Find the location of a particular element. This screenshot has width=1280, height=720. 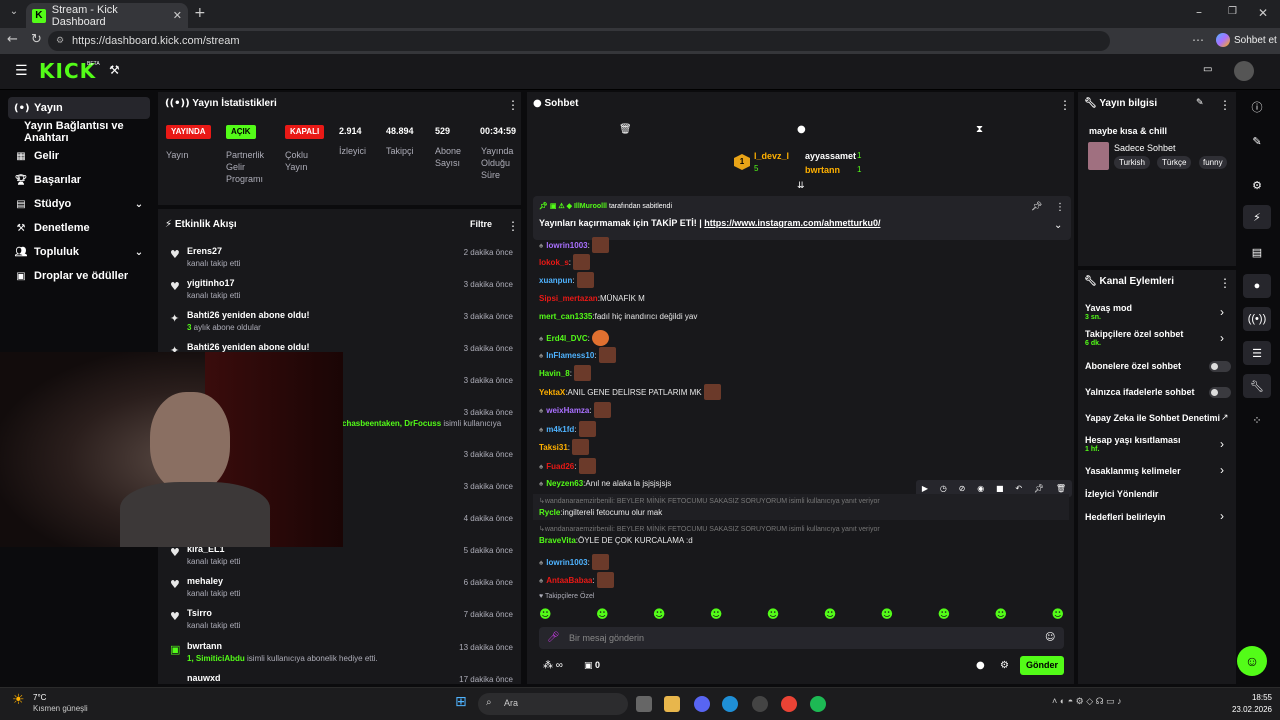

hourglass-icon: ⧗ is located at coordinates (979, 129).